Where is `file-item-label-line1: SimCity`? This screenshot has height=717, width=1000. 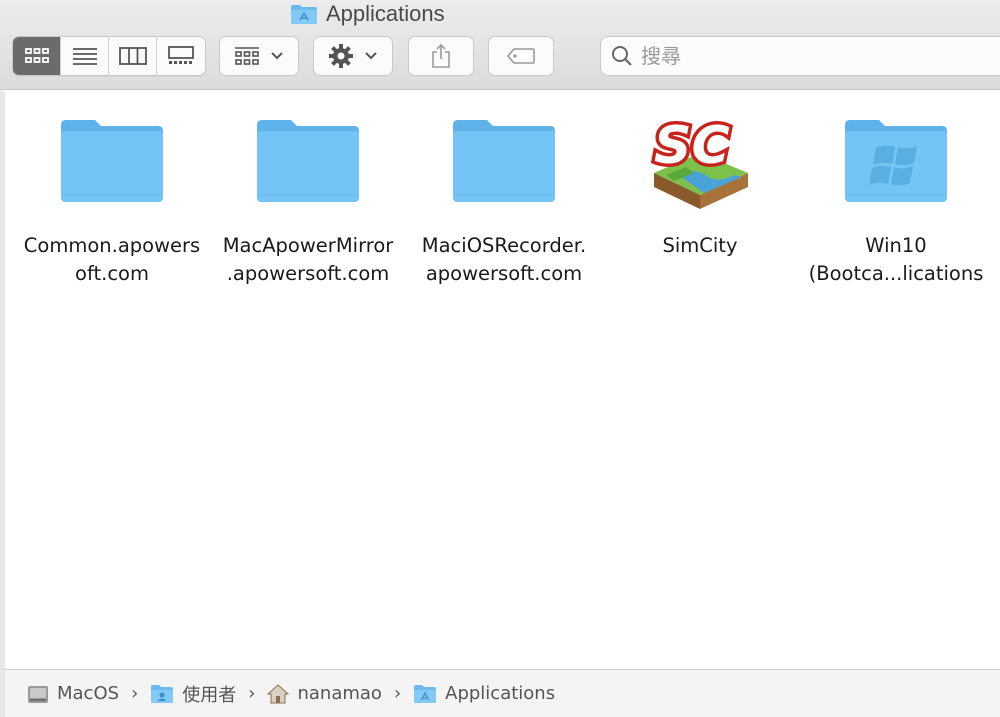 file-item-label-line1: SimCity is located at coordinates (700, 245).